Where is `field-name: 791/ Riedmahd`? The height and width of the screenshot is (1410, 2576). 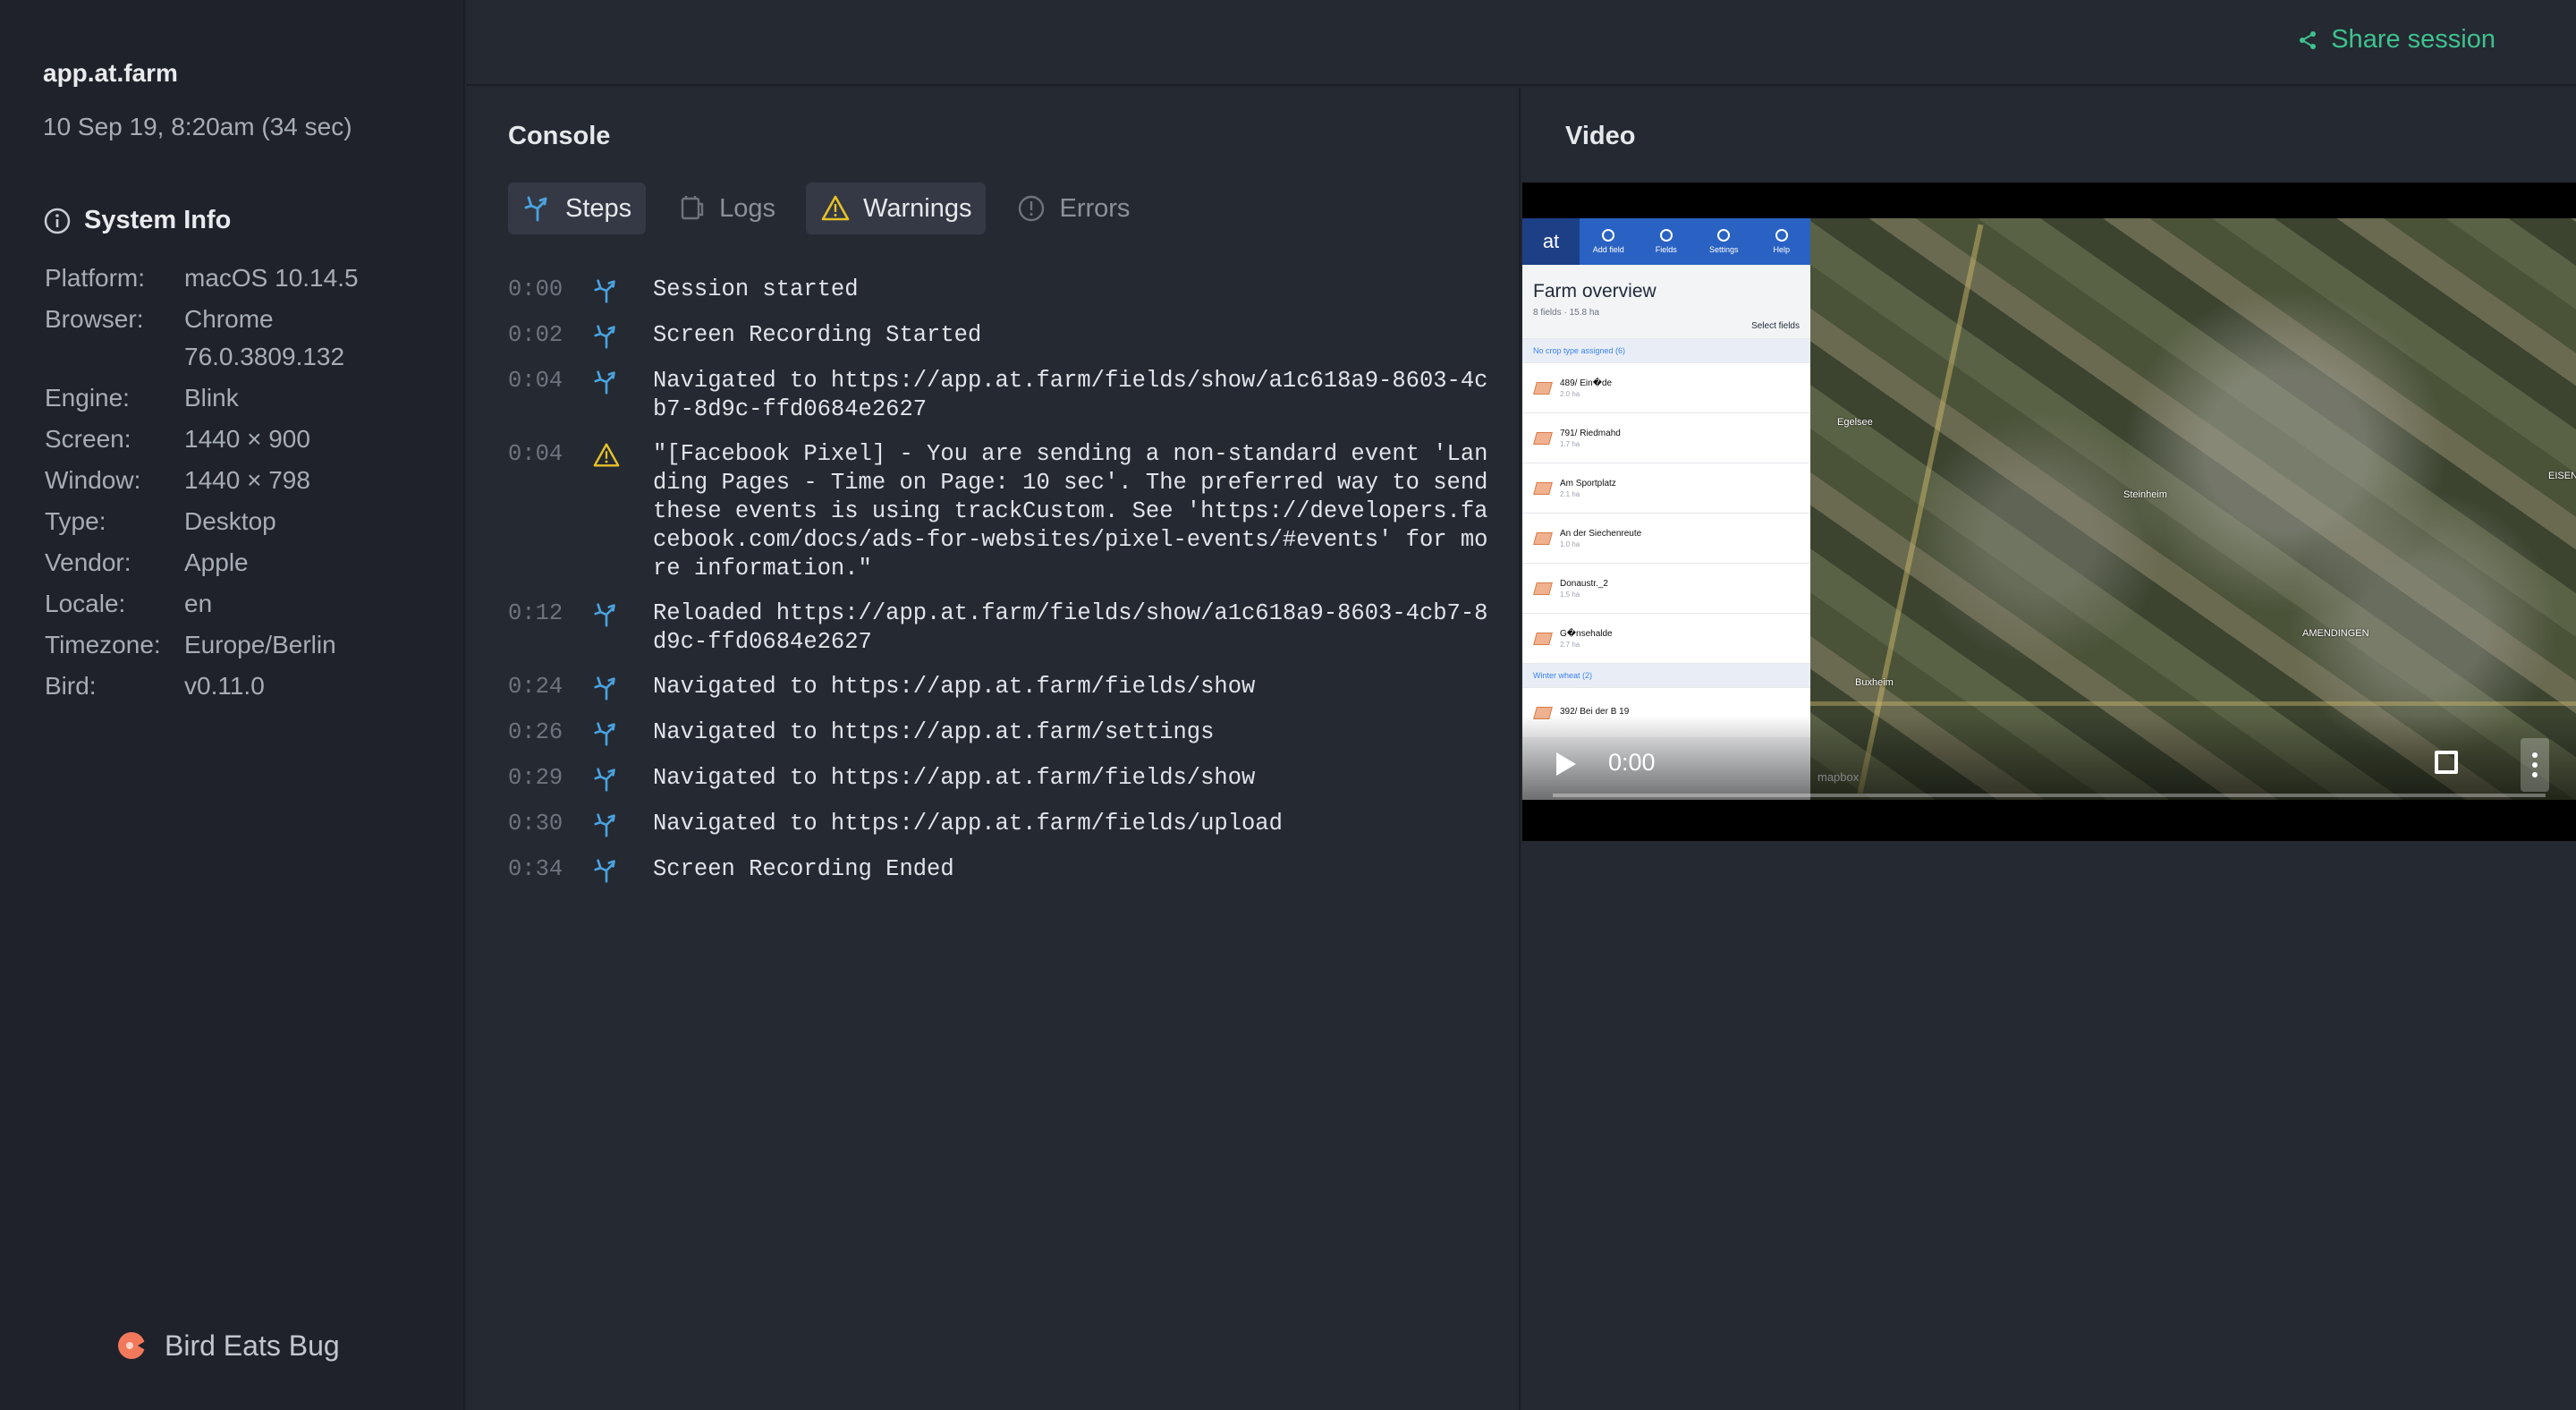 field-name: 791/ Riedmahd is located at coordinates (1590, 433).